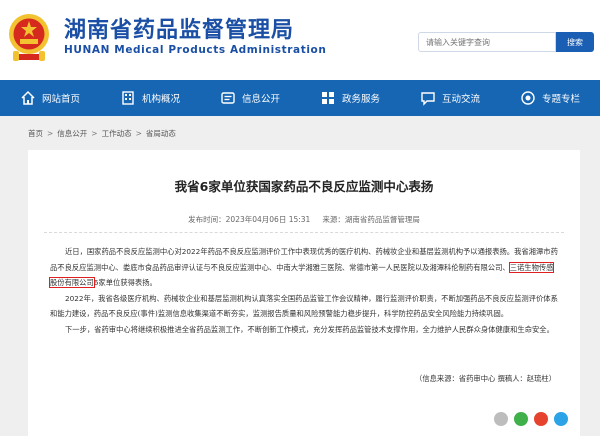 The width and height of the screenshot is (600, 436). What do you see at coordinates (487, 42) in the screenshot?
I see `search-input` at bounding box center [487, 42].